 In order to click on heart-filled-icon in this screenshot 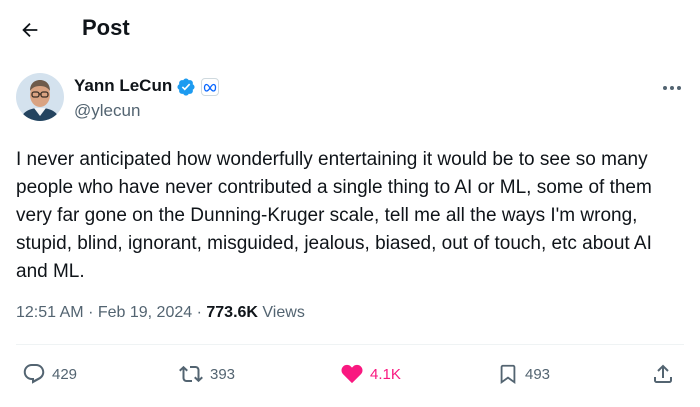, I will do `click(352, 374)`.